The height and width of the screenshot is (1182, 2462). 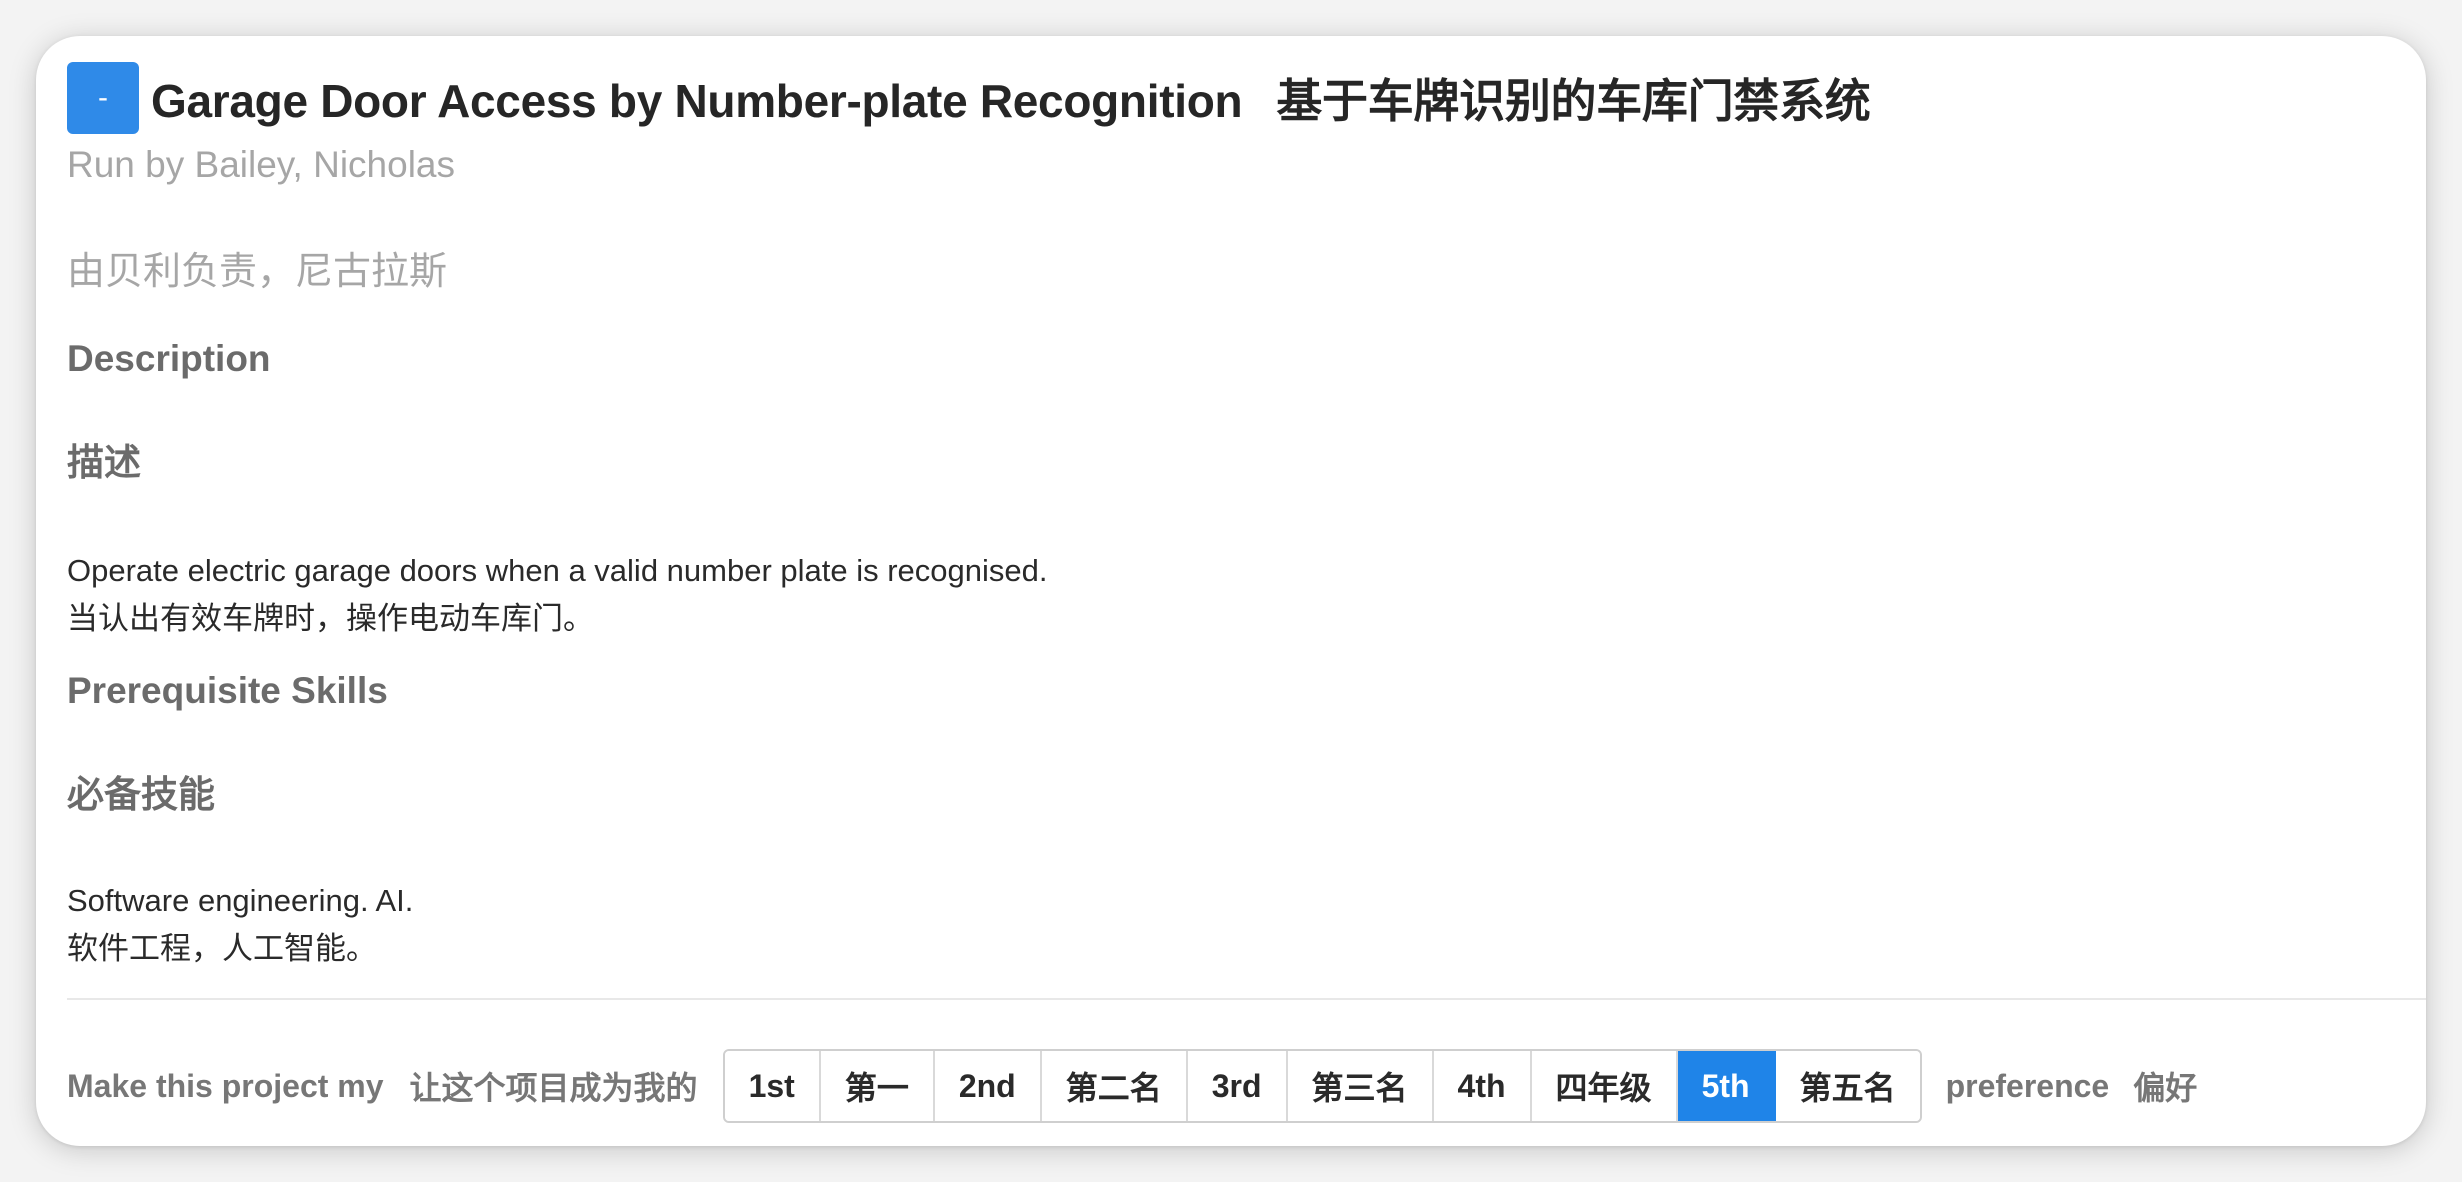 What do you see at coordinates (227, 690) in the screenshot?
I see `prerequisites-heading-en: Prerequisite Skills` at bounding box center [227, 690].